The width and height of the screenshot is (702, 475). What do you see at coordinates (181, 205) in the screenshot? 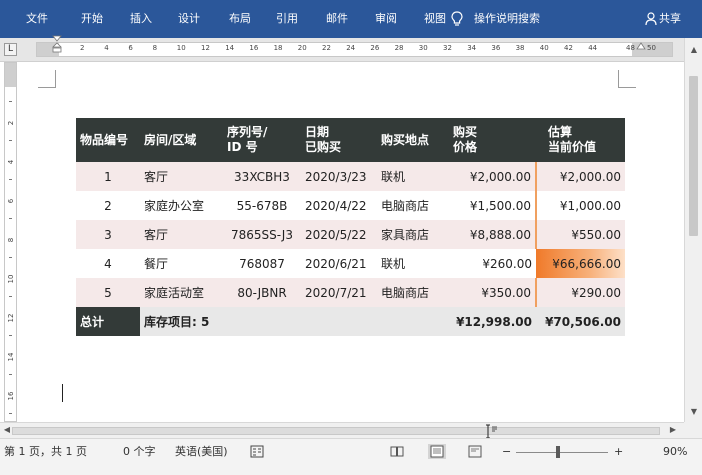
I see `cell-room: 家庭办公室` at bounding box center [181, 205].